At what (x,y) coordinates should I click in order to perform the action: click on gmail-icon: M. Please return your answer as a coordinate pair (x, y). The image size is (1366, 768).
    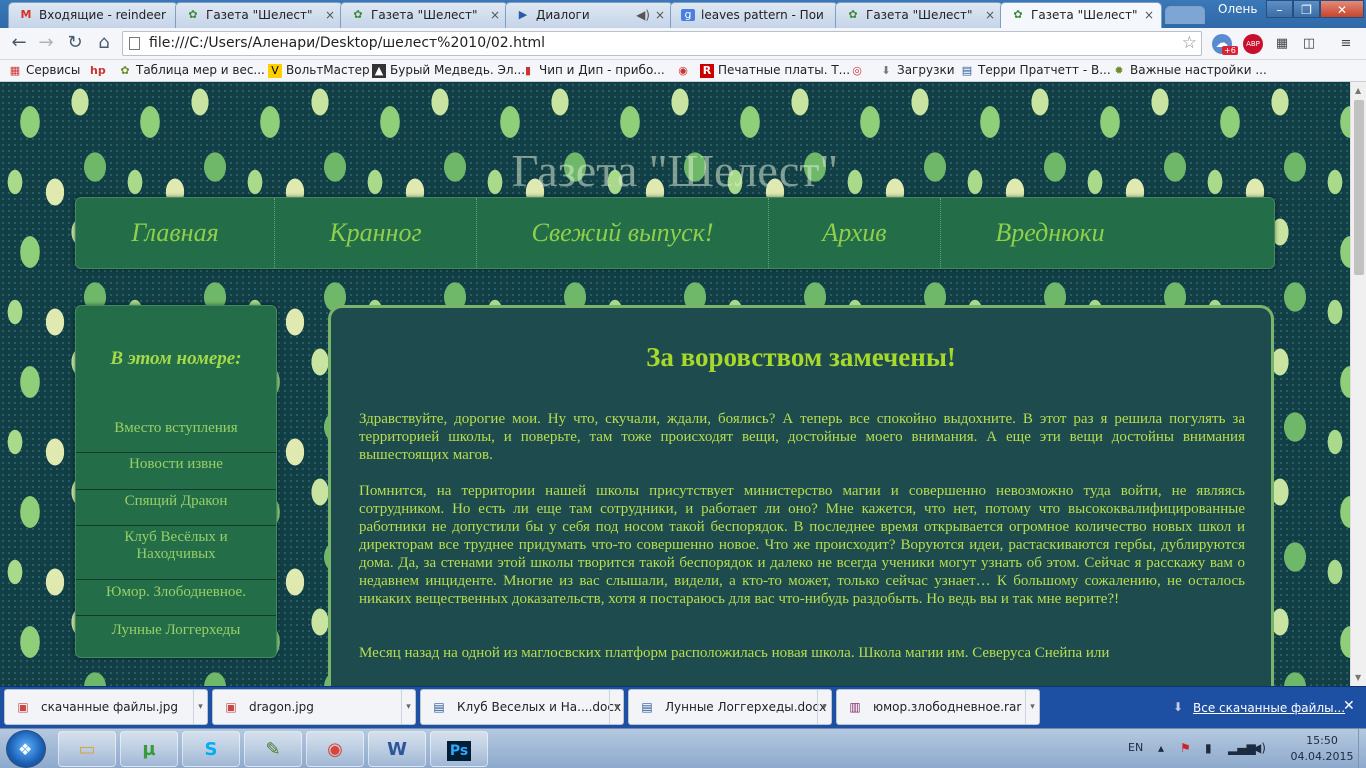
    Looking at the image, I should click on (26, 14).